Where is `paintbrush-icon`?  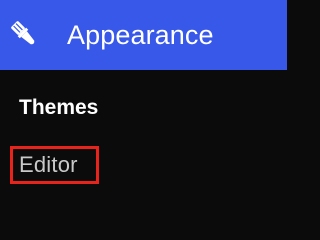 paintbrush-icon is located at coordinates (24, 34).